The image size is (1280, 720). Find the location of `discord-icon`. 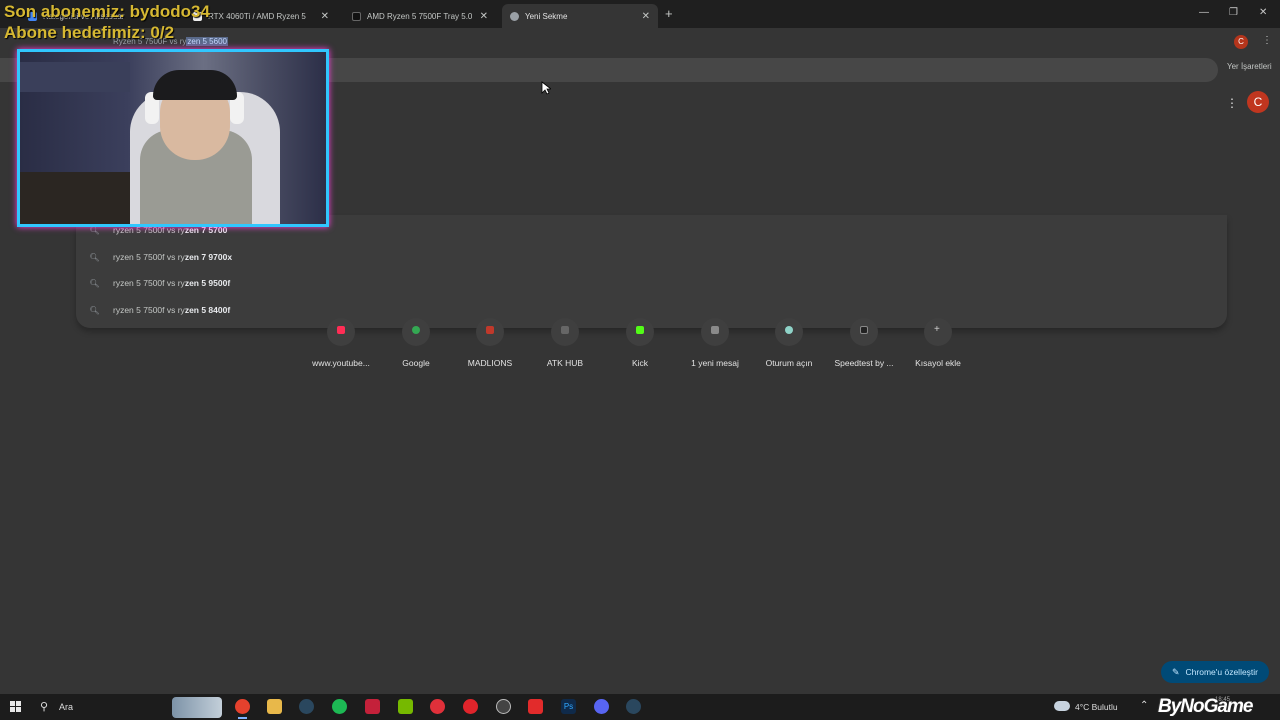

discord-icon is located at coordinates (601, 706).